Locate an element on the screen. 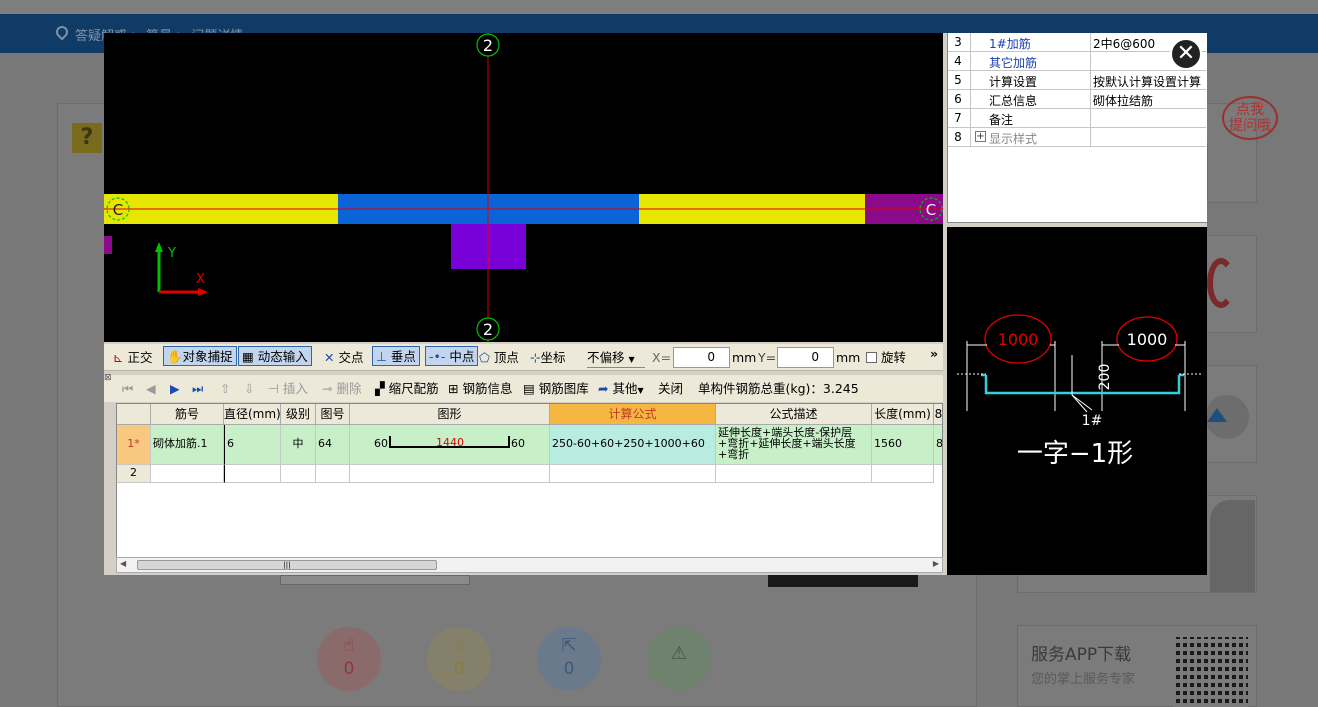  cell-extra: 8 is located at coordinates (938, 445).